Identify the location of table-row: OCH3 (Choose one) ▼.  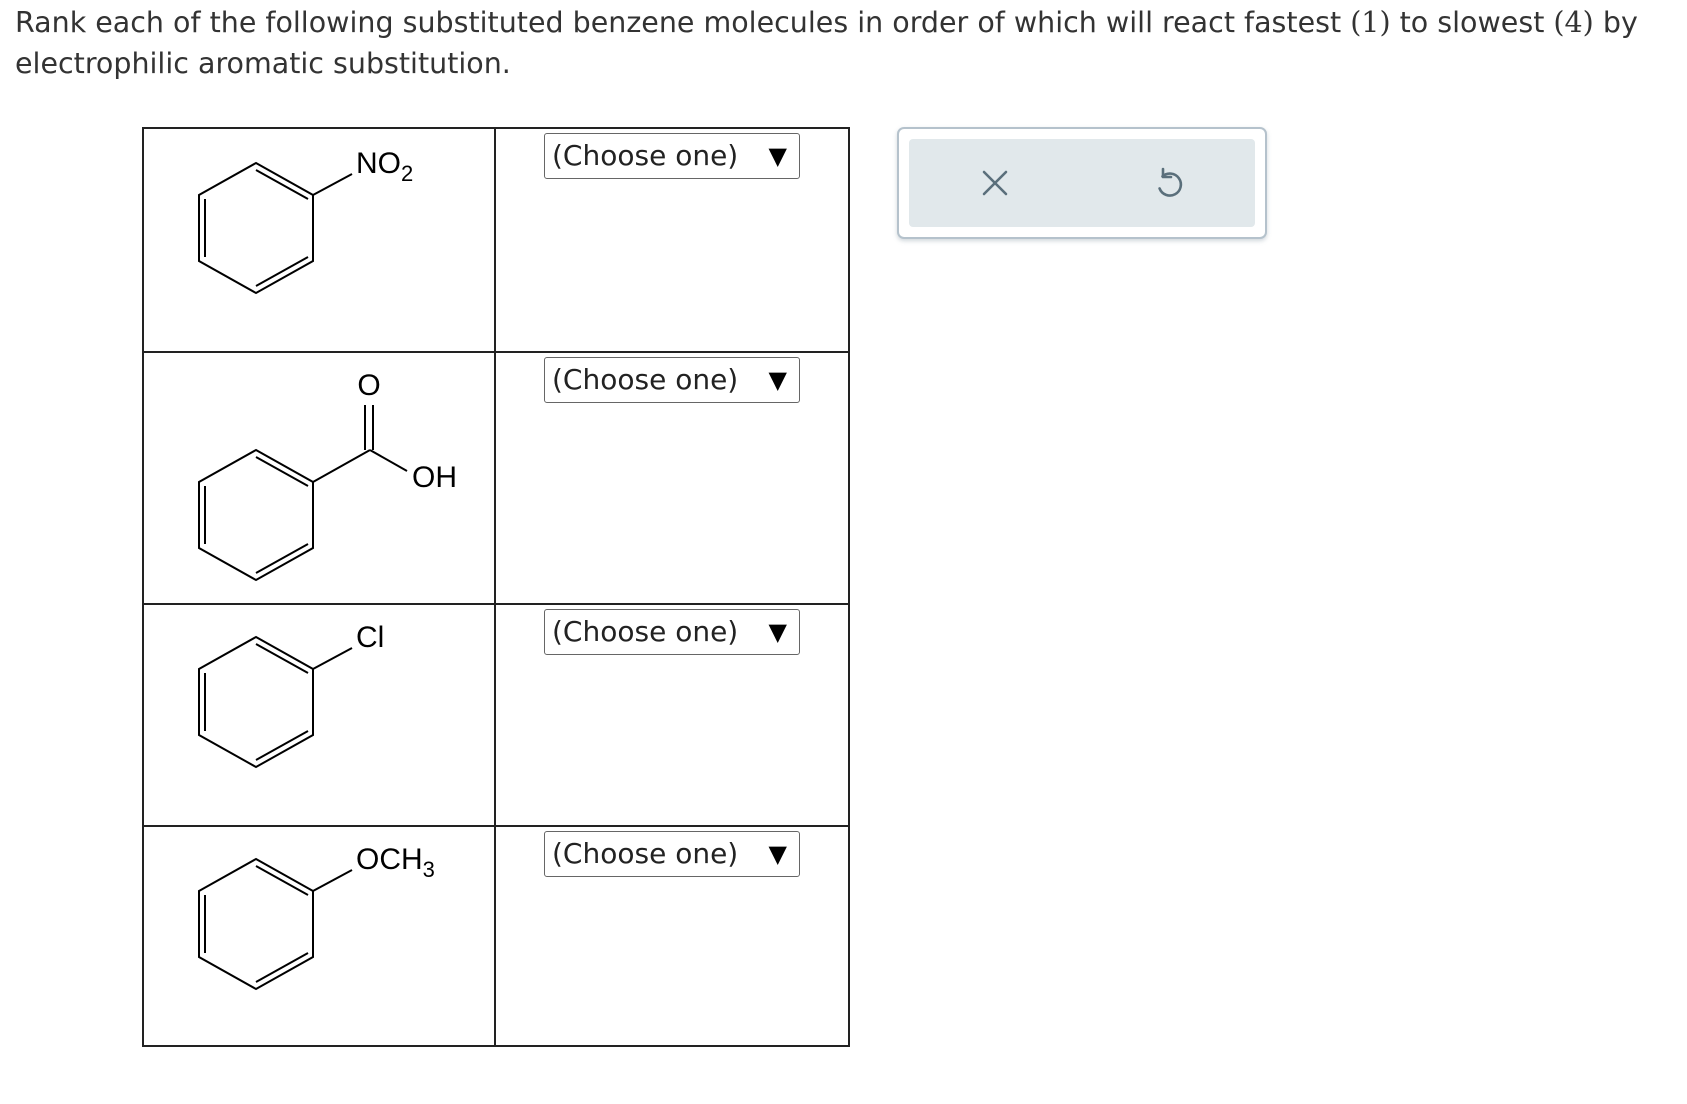
(496, 935).